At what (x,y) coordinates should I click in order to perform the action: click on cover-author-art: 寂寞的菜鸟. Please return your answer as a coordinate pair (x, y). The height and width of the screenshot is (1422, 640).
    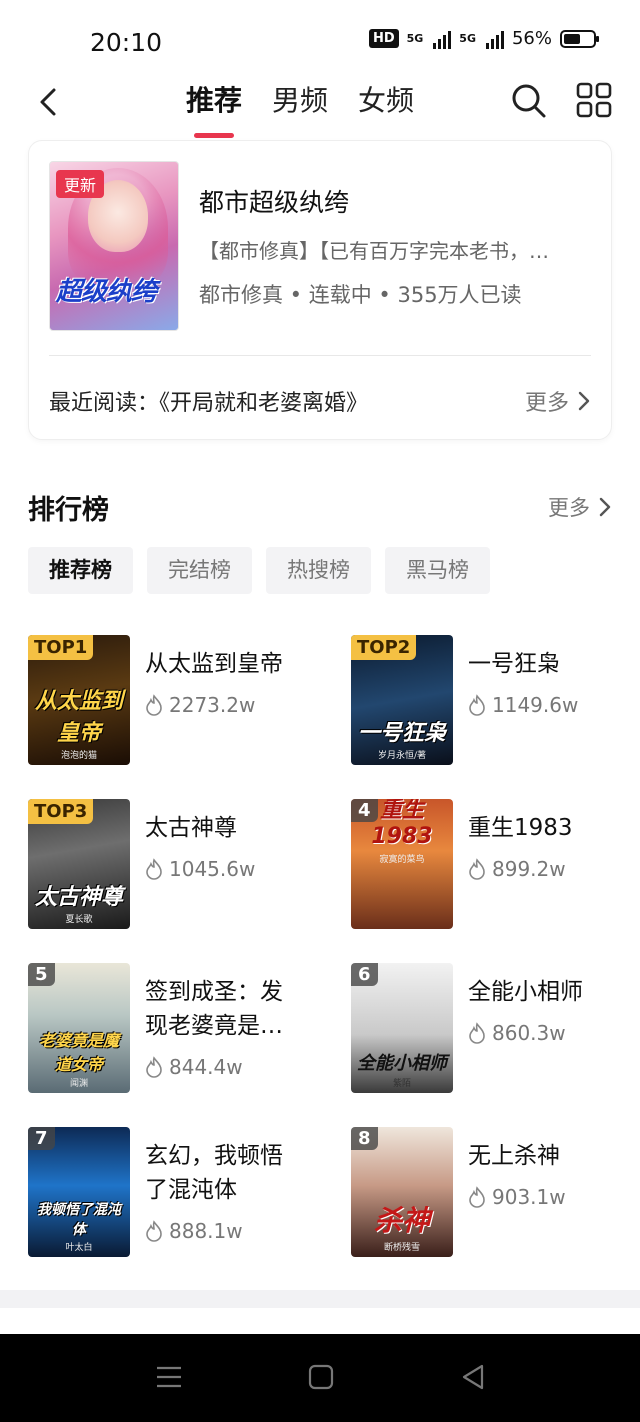
    Looking at the image, I should click on (402, 860).